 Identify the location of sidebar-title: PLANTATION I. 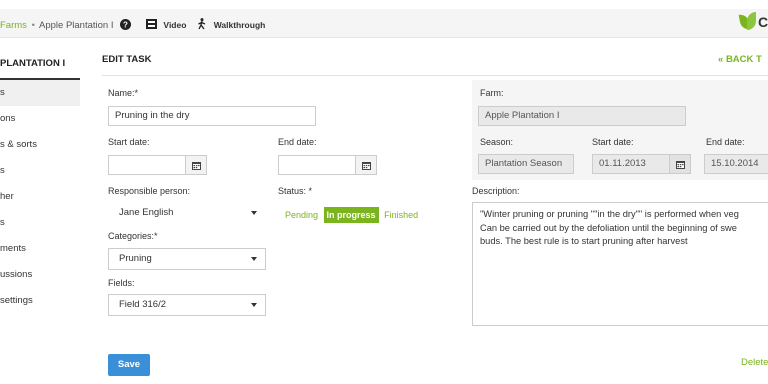
(40, 65).